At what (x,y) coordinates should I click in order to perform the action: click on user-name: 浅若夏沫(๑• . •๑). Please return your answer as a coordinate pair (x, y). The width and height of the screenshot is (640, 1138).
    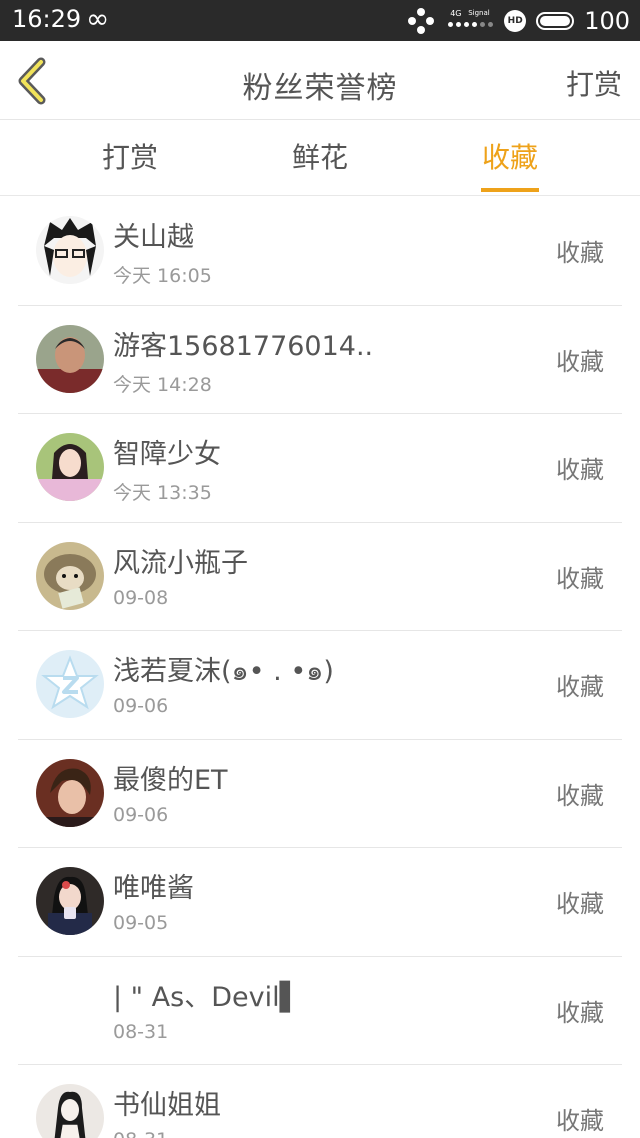
    Looking at the image, I should click on (223, 671).